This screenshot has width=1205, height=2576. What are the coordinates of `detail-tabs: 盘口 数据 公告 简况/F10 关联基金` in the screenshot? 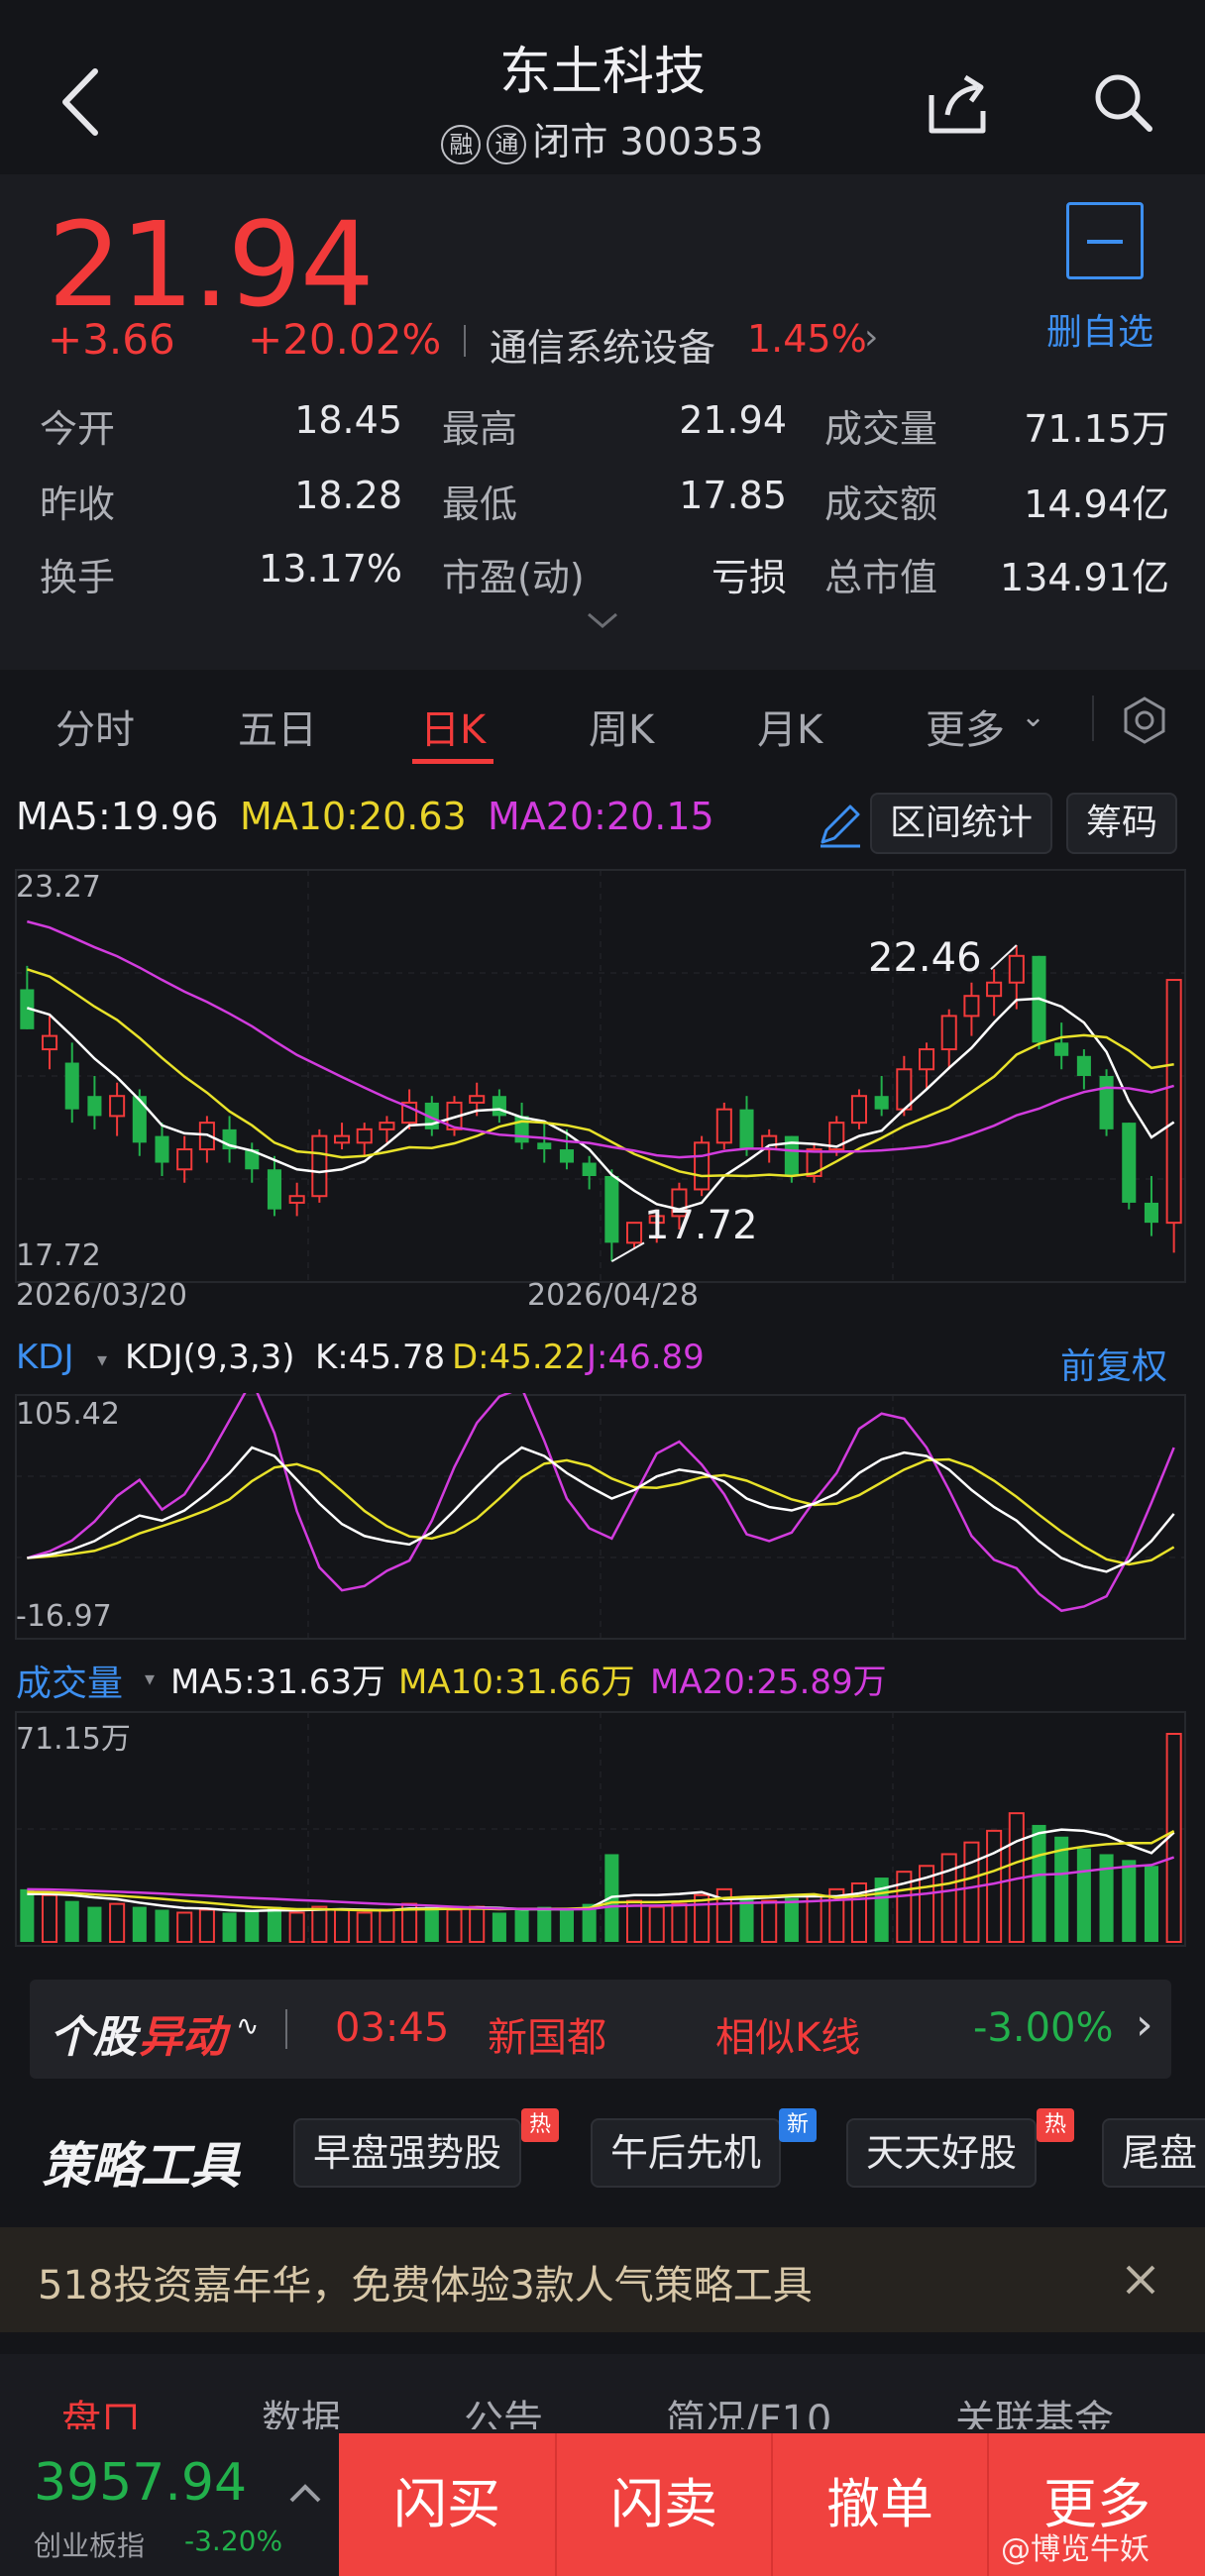 It's located at (602, 2398).